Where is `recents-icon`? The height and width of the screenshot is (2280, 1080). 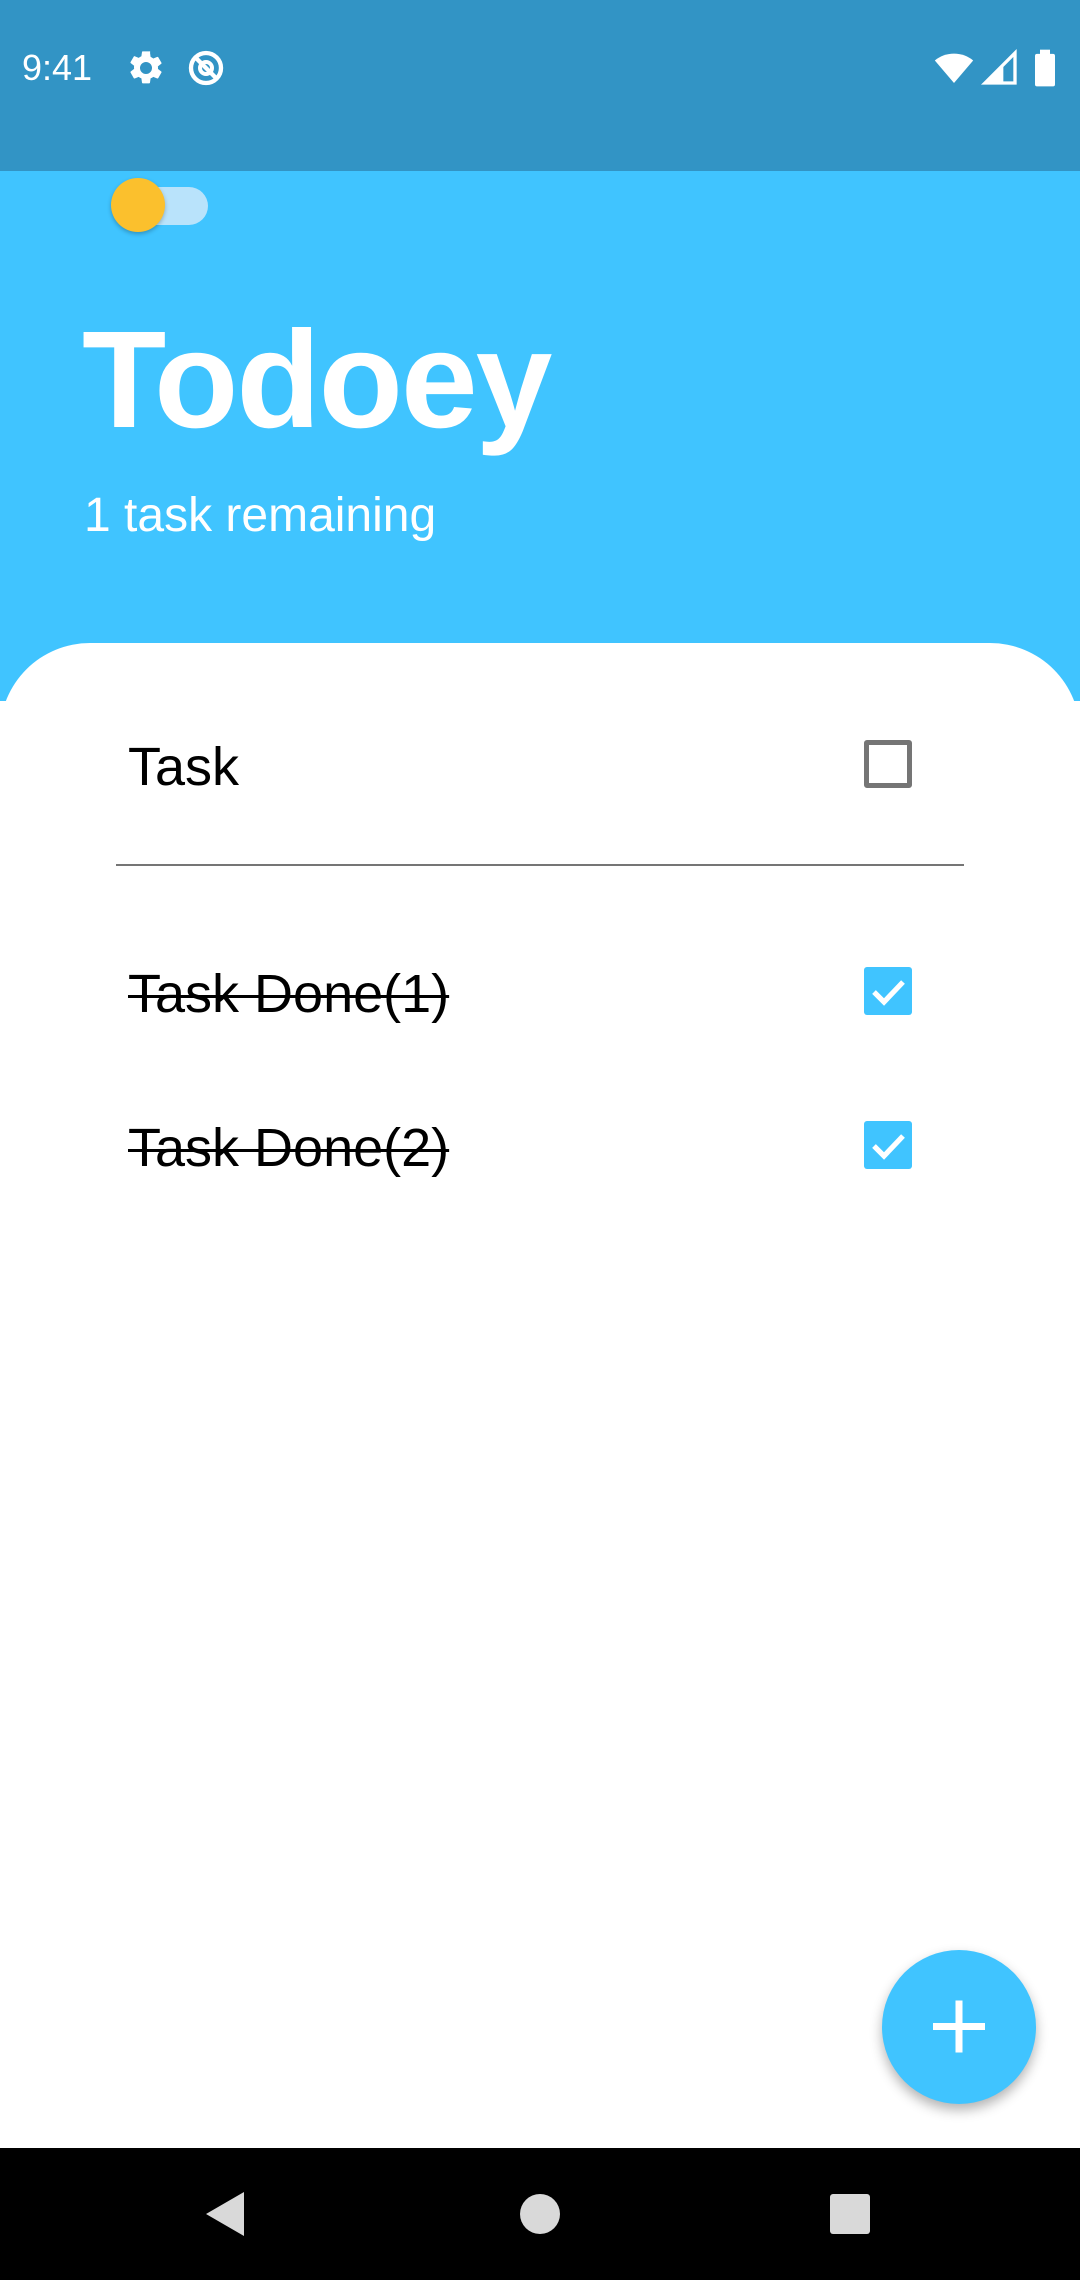
recents-icon is located at coordinates (850, 2214).